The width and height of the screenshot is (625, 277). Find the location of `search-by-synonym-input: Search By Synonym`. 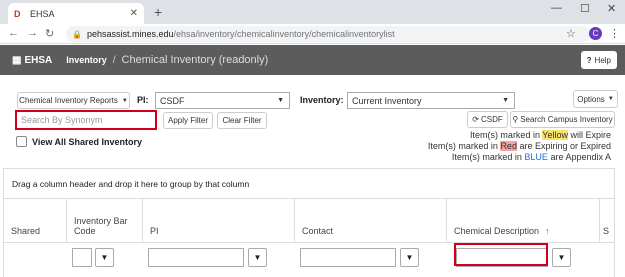

search-by-synonym-input: Search By Synonym is located at coordinates (86, 120).